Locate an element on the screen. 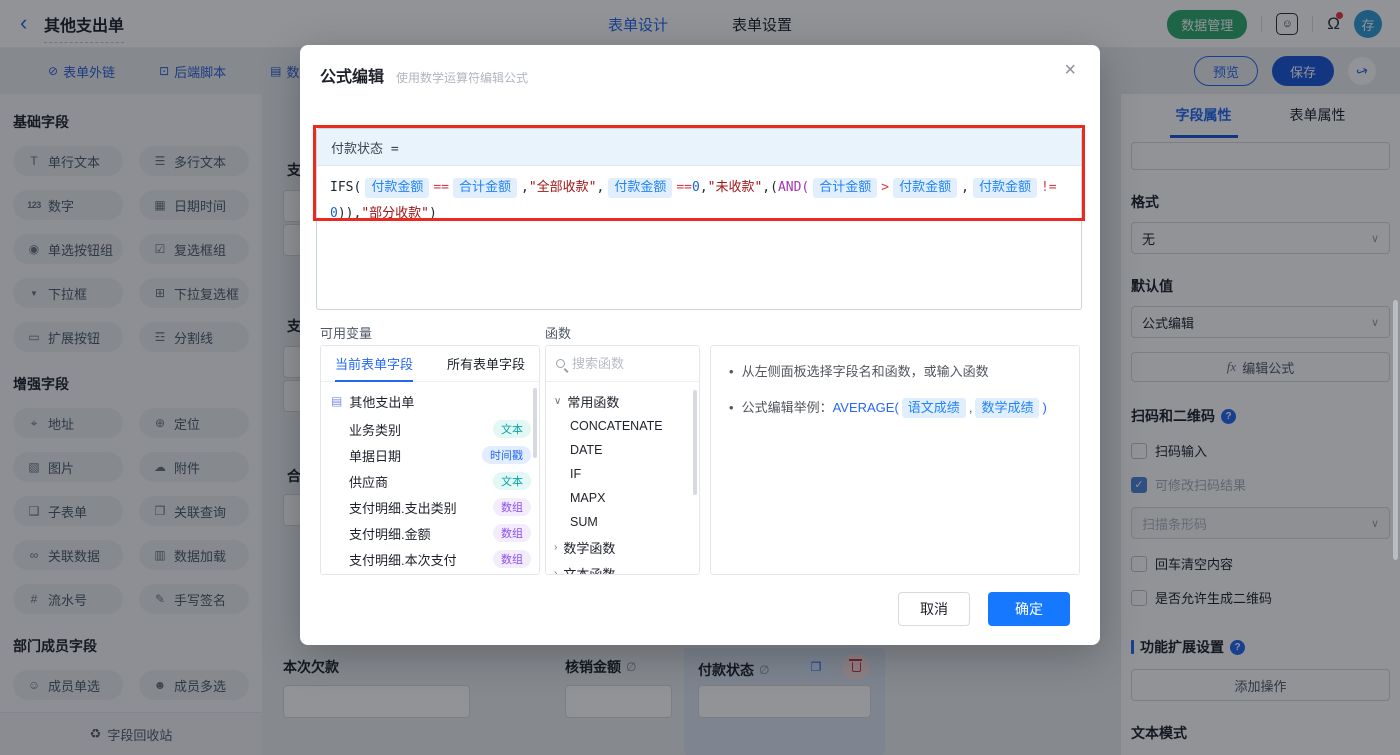  variable-row: 支付明细.本次支付 数组 is located at coordinates (430, 559).